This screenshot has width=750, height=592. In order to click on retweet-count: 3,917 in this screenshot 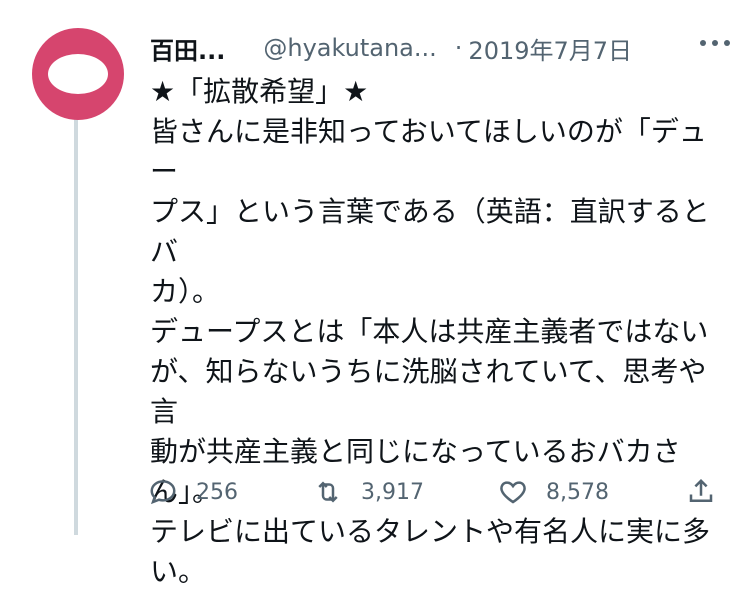, I will do `click(392, 492)`.